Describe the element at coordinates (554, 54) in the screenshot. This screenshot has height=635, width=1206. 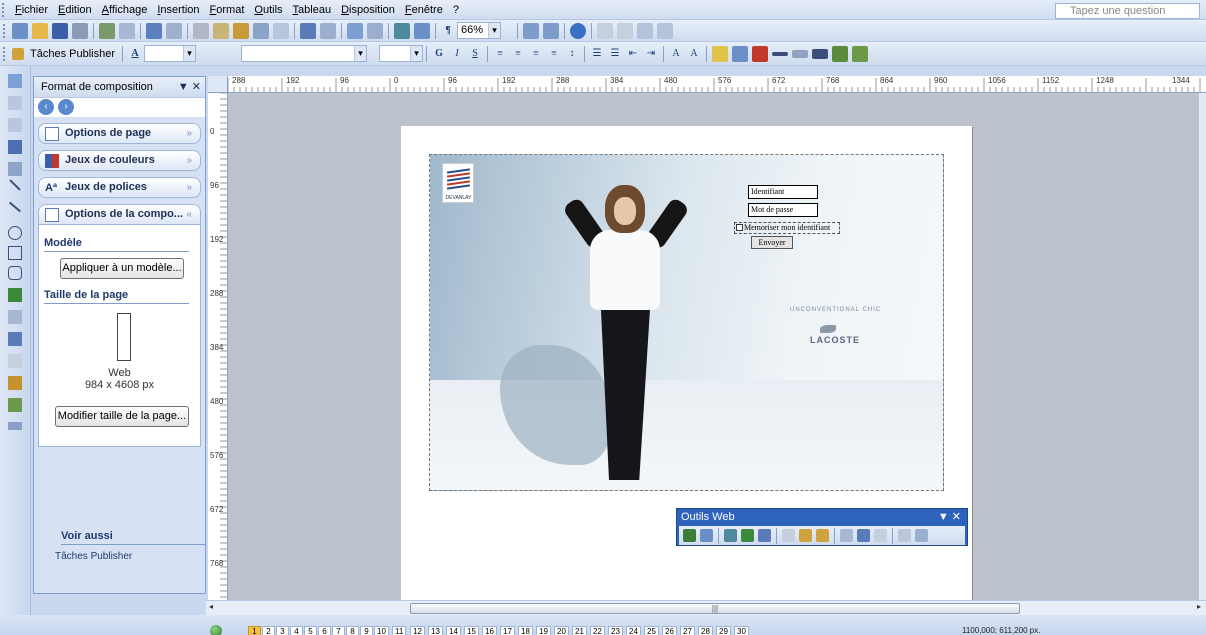
I see `justify-icon: ≡` at that location.